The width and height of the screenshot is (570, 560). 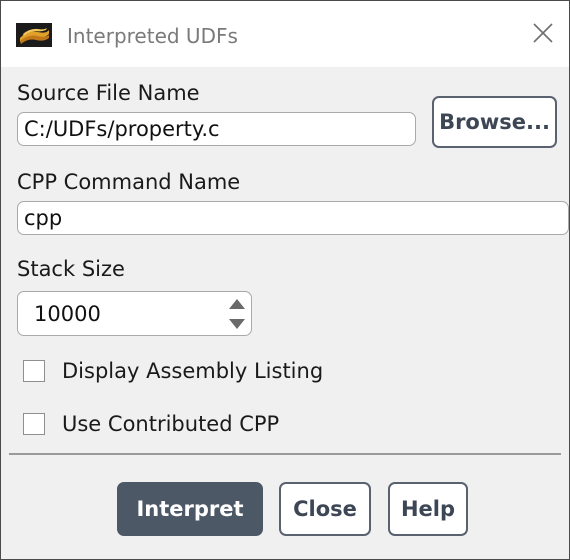 What do you see at coordinates (543, 33) in the screenshot?
I see `close-icon` at bounding box center [543, 33].